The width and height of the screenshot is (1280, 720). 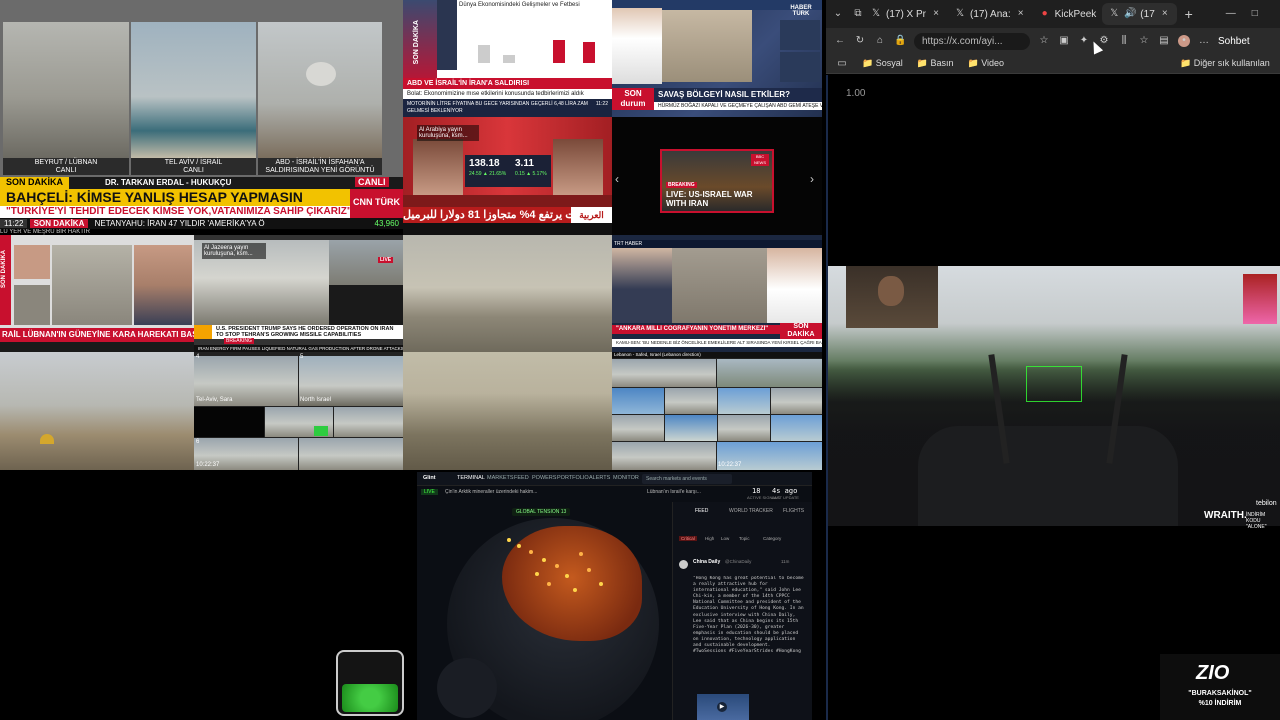 What do you see at coordinates (500, 478) in the screenshot?
I see `menu-markets: MARKETS` at bounding box center [500, 478].